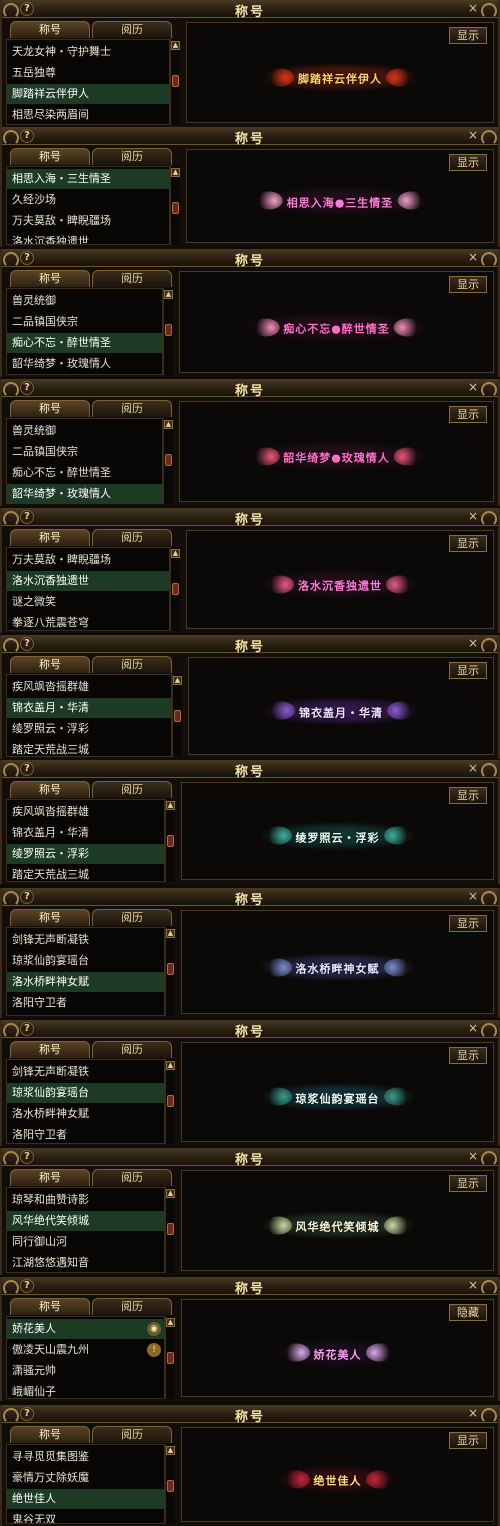 The height and width of the screenshot is (1526, 500). Describe the element at coordinates (88, 602) in the screenshot. I see `list-item: 谜之微笑` at that location.